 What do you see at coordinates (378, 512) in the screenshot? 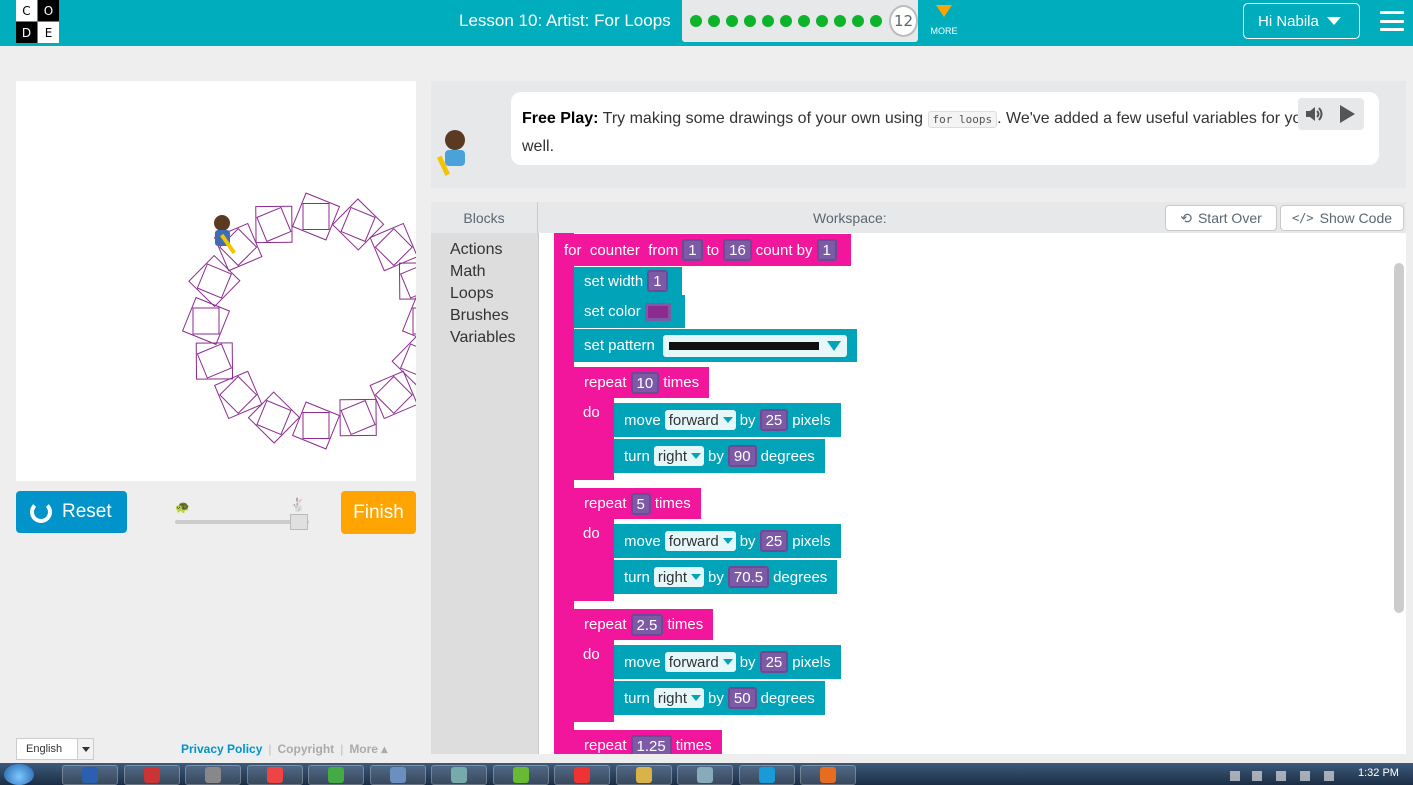
I see `finish-button: Finish` at bounding box center [378, 512].